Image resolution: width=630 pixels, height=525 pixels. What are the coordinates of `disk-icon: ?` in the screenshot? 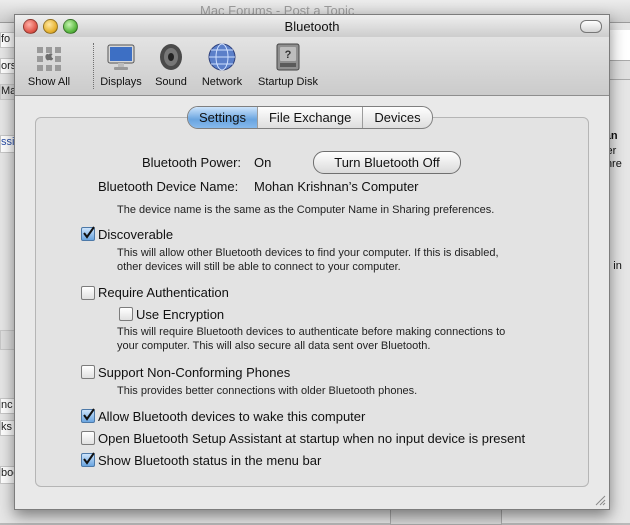 It's located at (288, 57).